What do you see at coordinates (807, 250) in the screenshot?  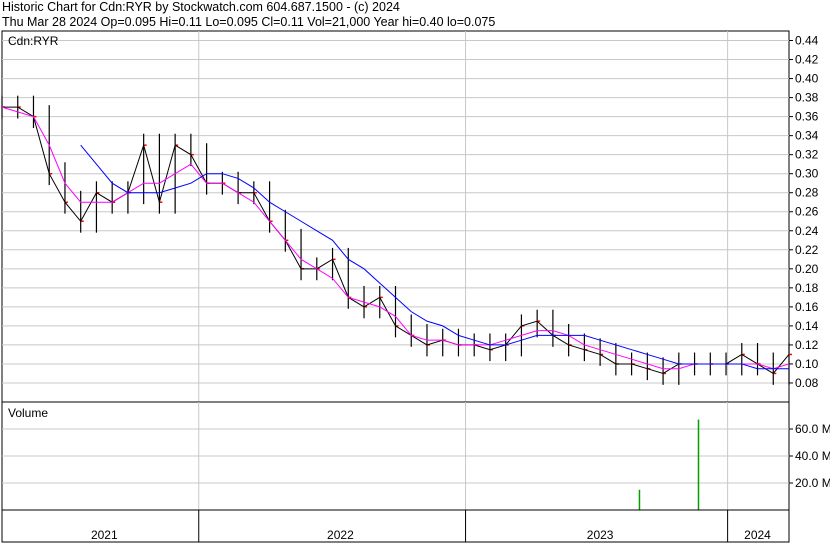 I see `price-tick-label: 0.22` at bounding box center [807, 250].